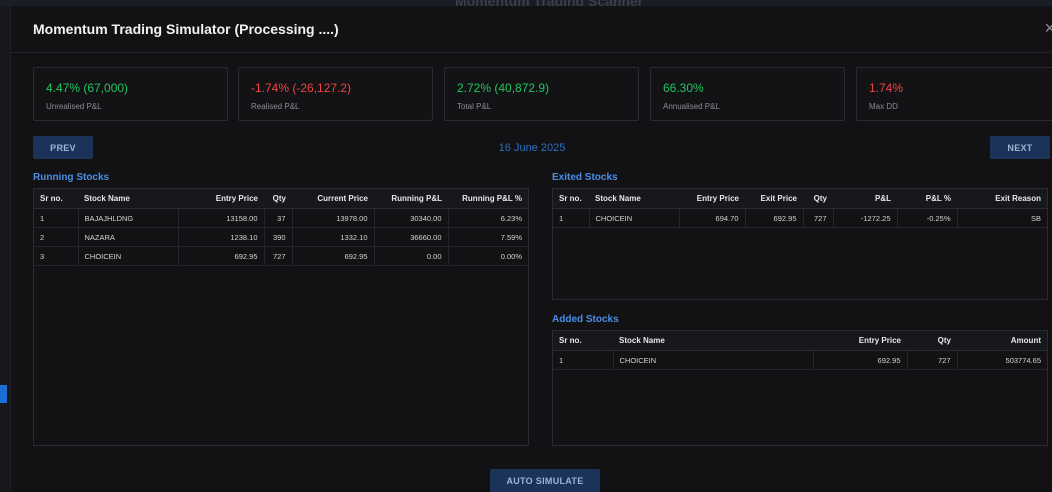 The height and width of the screenshot is (492, 1052). Describe the element at coordinates (301, 88) in the screenshot. I see `stat-value: -1.74% (-26,127.2)` at that location.